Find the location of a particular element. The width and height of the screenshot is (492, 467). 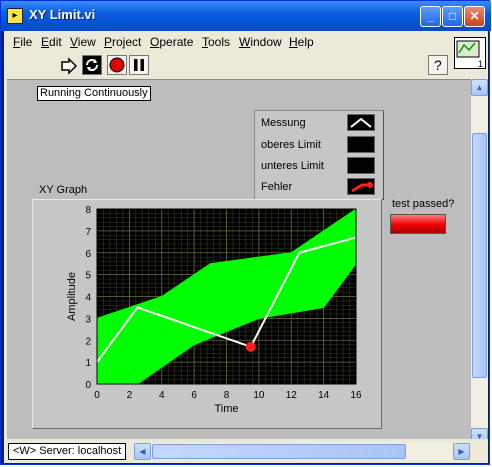

legend-item-messung: Messung is located at coordinates (320, 123).